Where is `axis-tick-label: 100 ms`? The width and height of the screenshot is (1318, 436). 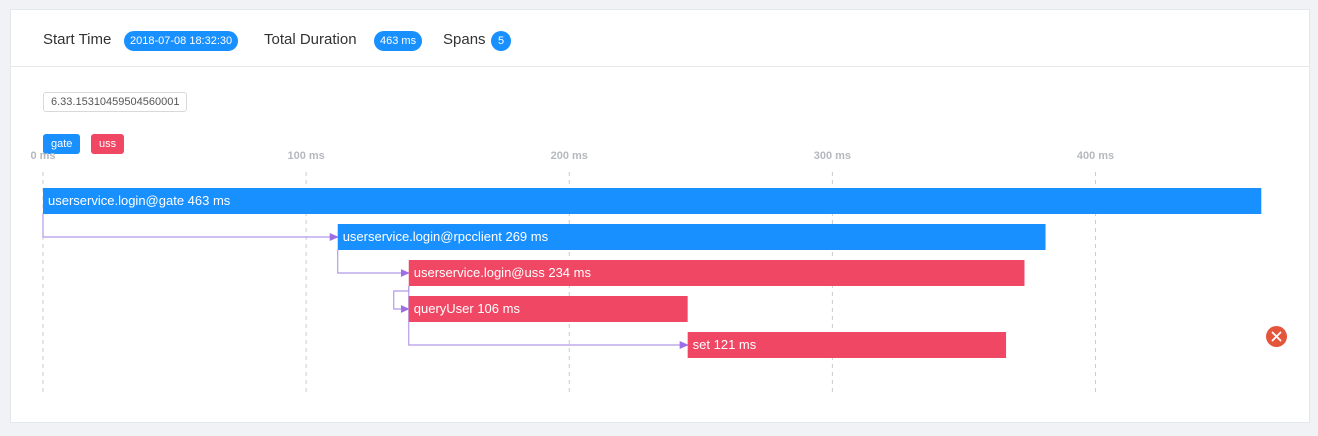 axis-tick-label: 100 ms is located at coordinates (306, 156).